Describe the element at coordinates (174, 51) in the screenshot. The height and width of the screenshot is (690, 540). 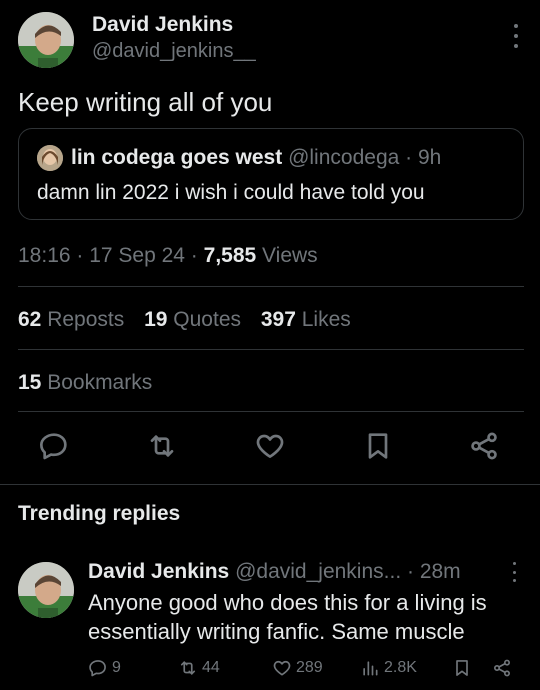
I see `author-handle: @david_jenkins__` at that location.